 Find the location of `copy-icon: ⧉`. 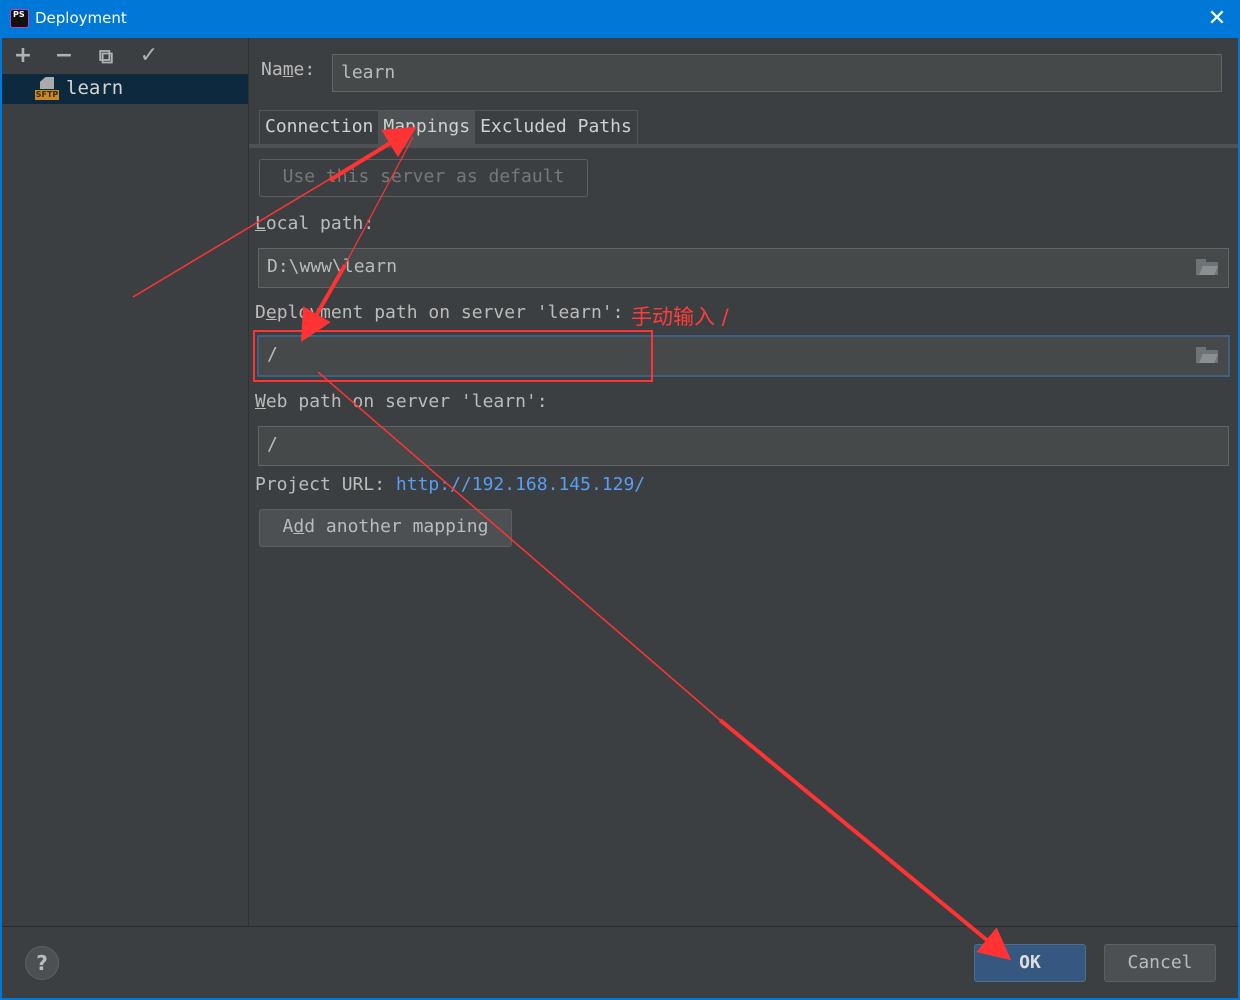

copy-icon: ⧉ is located at coordinates (106, 56).